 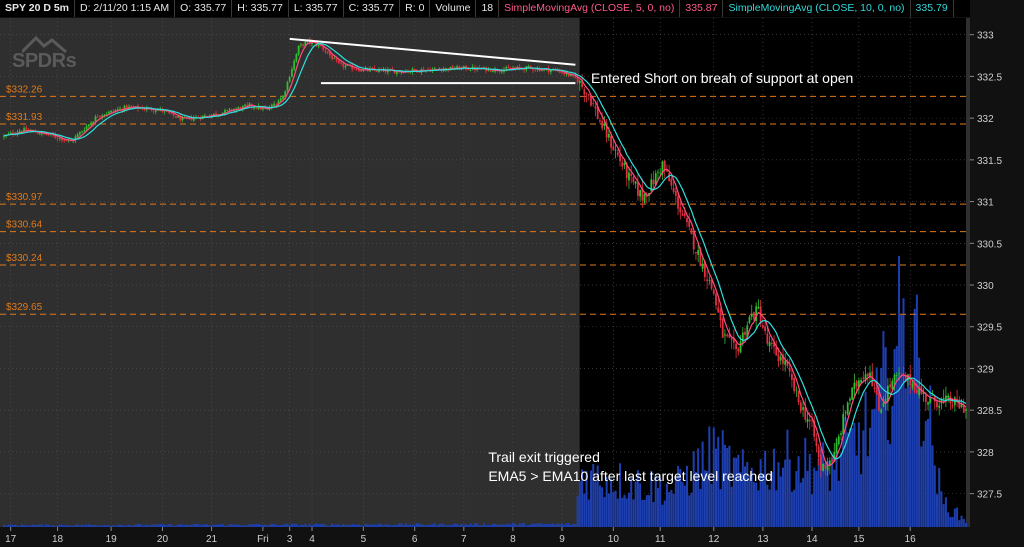 What do you see at coordinates (44, 61) in the screenshot?
I see `logo-text: SPDRs` at bounding box center [44, 61].